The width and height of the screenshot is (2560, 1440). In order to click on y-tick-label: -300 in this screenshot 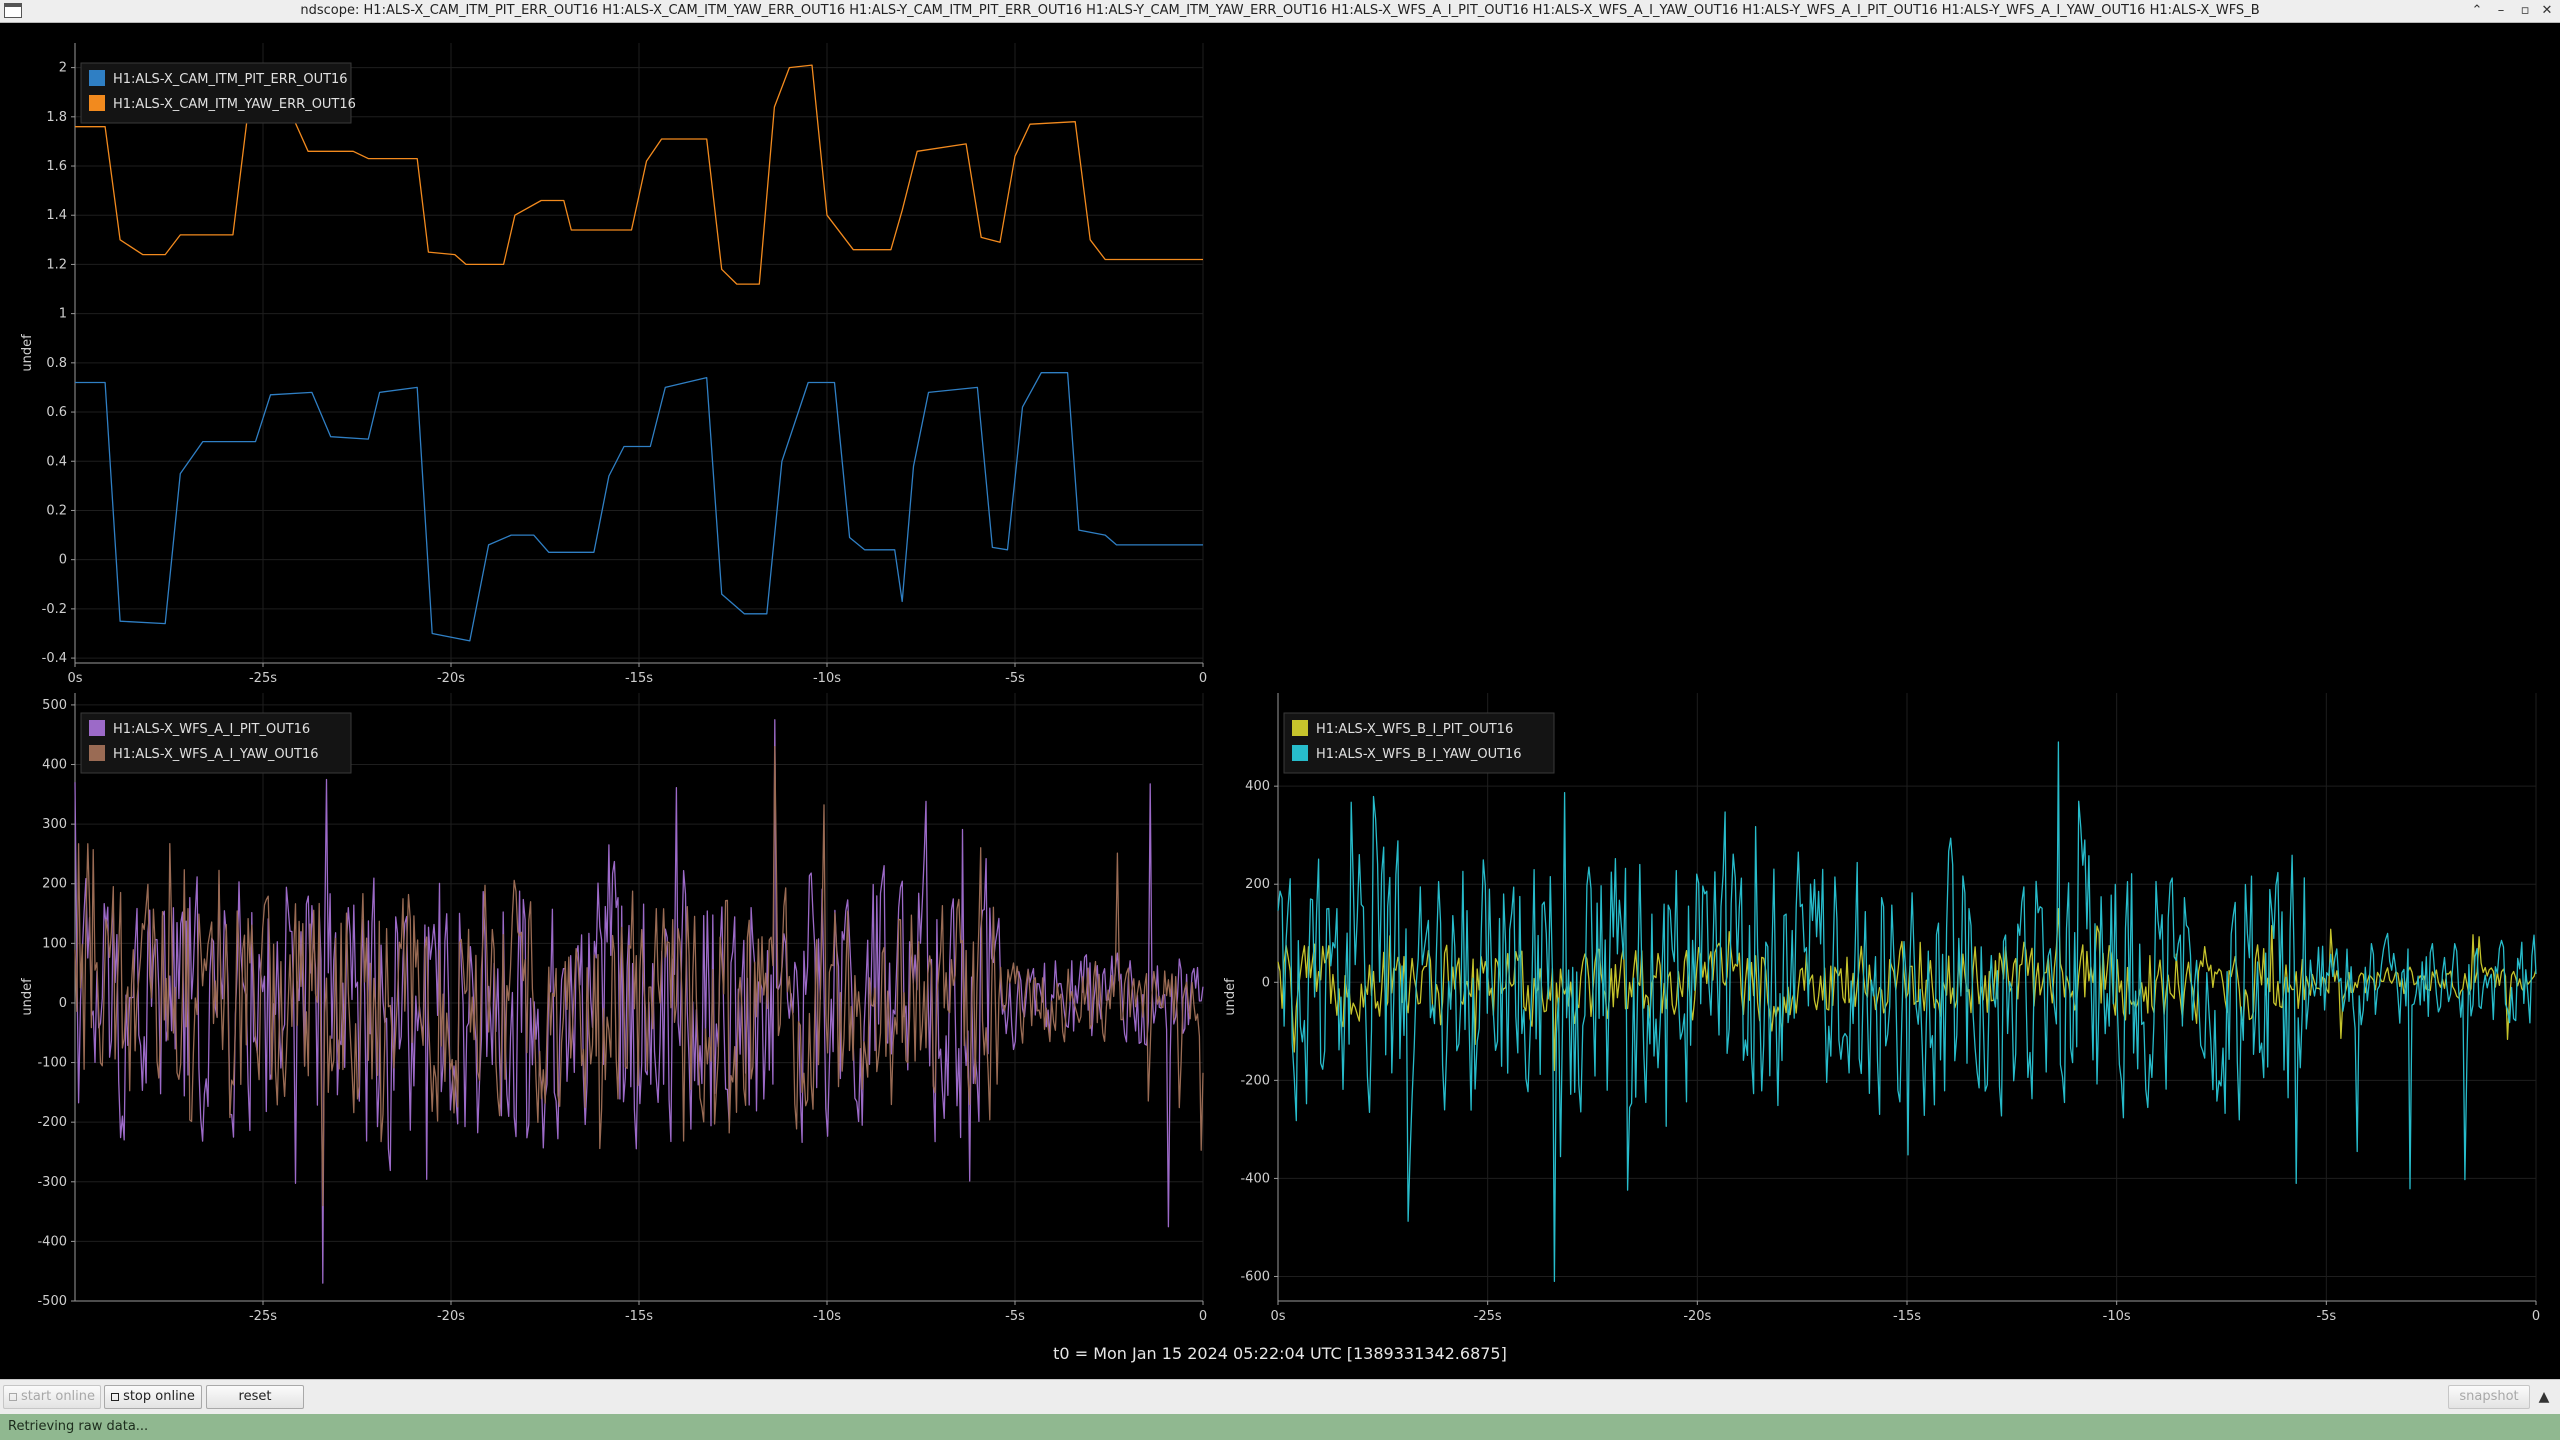, I will do `click(52, 1182)`.